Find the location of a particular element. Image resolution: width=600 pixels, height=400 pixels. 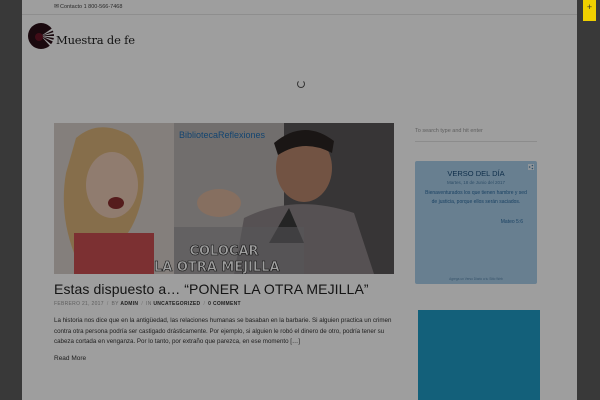

search-input is located at coordinates (475, 131).